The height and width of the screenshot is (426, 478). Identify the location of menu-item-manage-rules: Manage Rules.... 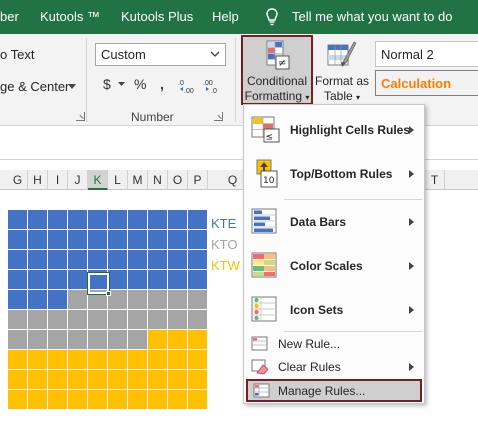
(334, 390).